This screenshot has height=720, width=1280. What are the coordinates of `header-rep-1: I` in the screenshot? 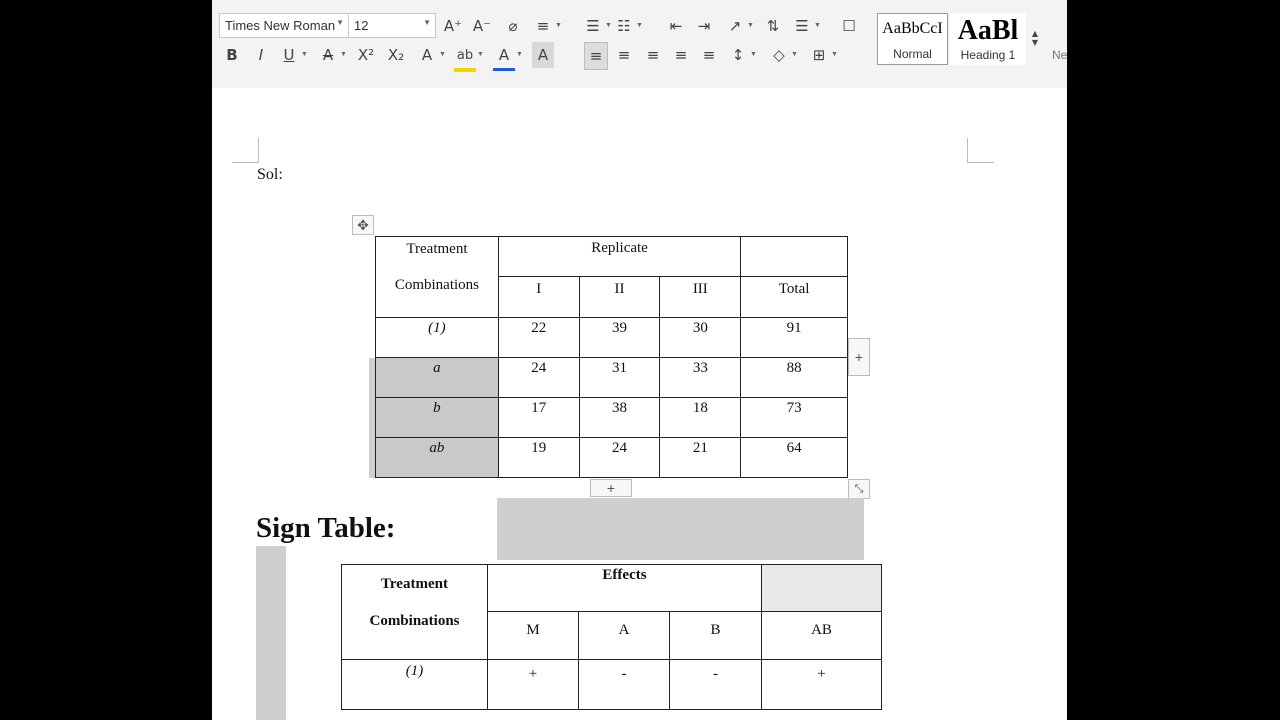 It's located at (538, 297).